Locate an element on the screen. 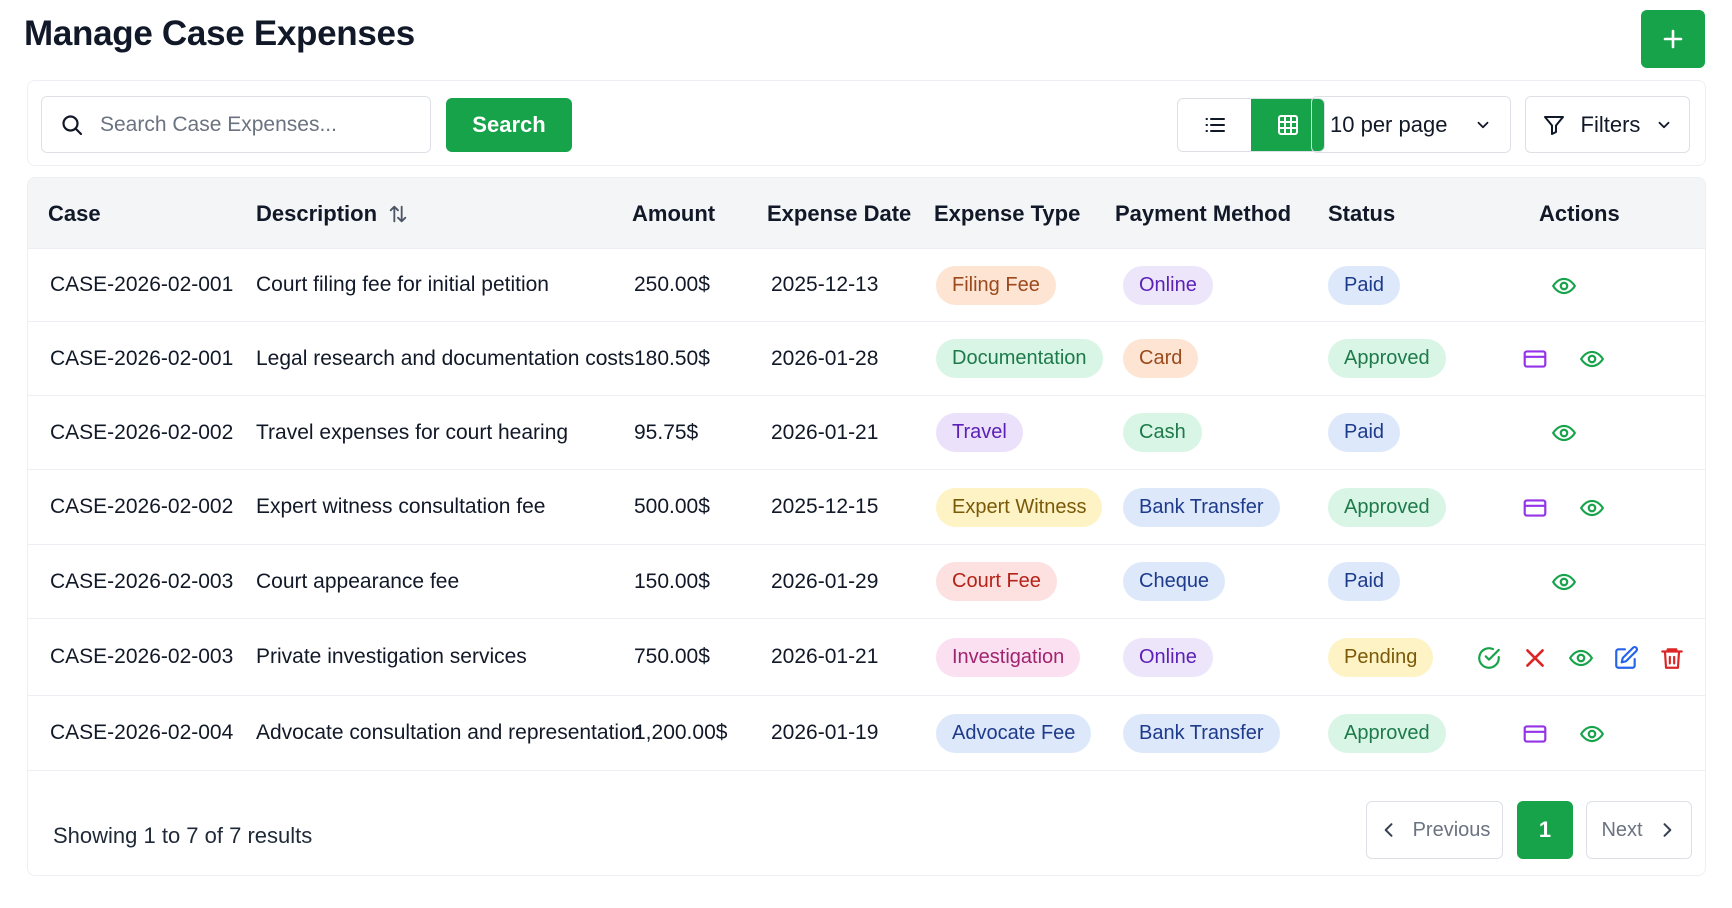 The width and height of the screenshot is (1732, 908). list-icon is located at coordinates (1215, 125).